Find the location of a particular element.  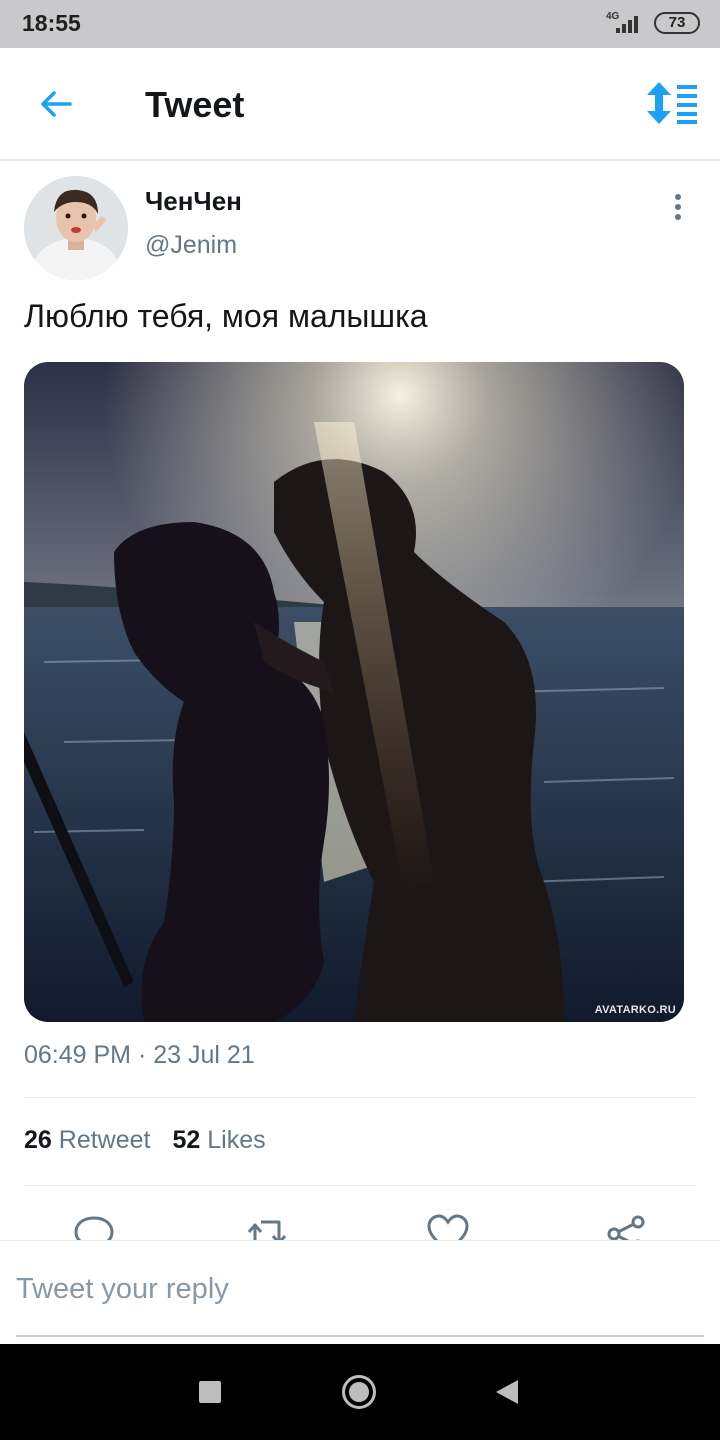

like-label: Likes is located at coordinates (236, 1140).